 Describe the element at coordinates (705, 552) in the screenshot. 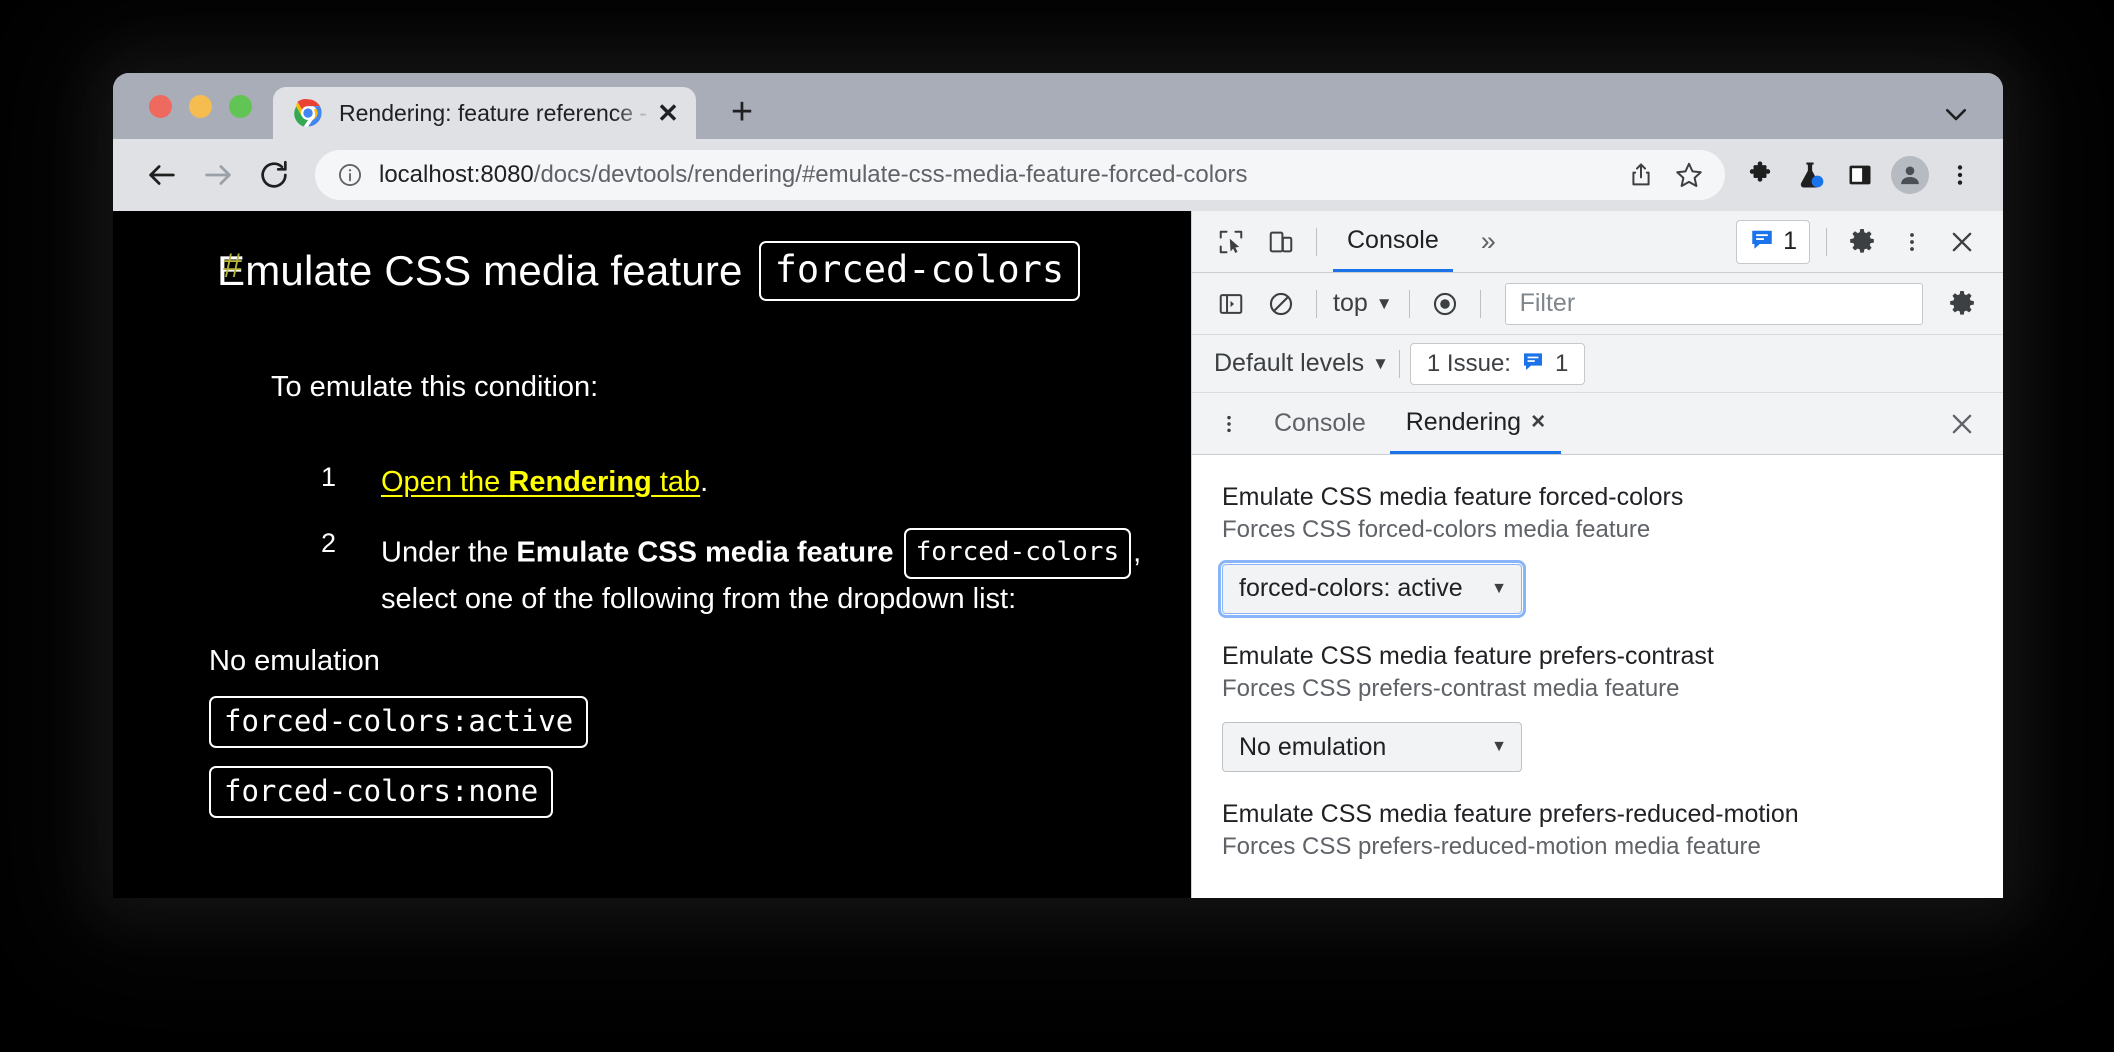

I see `step2-bold: Emulate CSS media feature` at that location.